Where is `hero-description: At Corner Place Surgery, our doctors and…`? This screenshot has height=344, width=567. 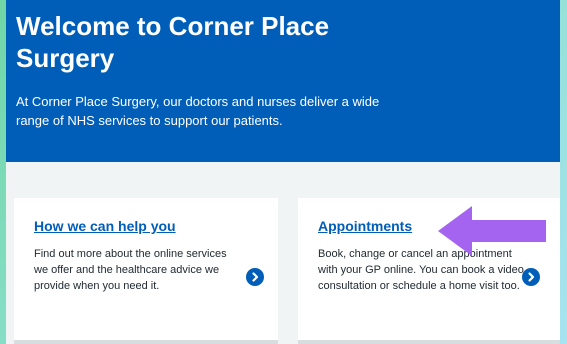 hero-description: At Corner Place Surgery, our doctors and… is located at coordinates (198, 111).